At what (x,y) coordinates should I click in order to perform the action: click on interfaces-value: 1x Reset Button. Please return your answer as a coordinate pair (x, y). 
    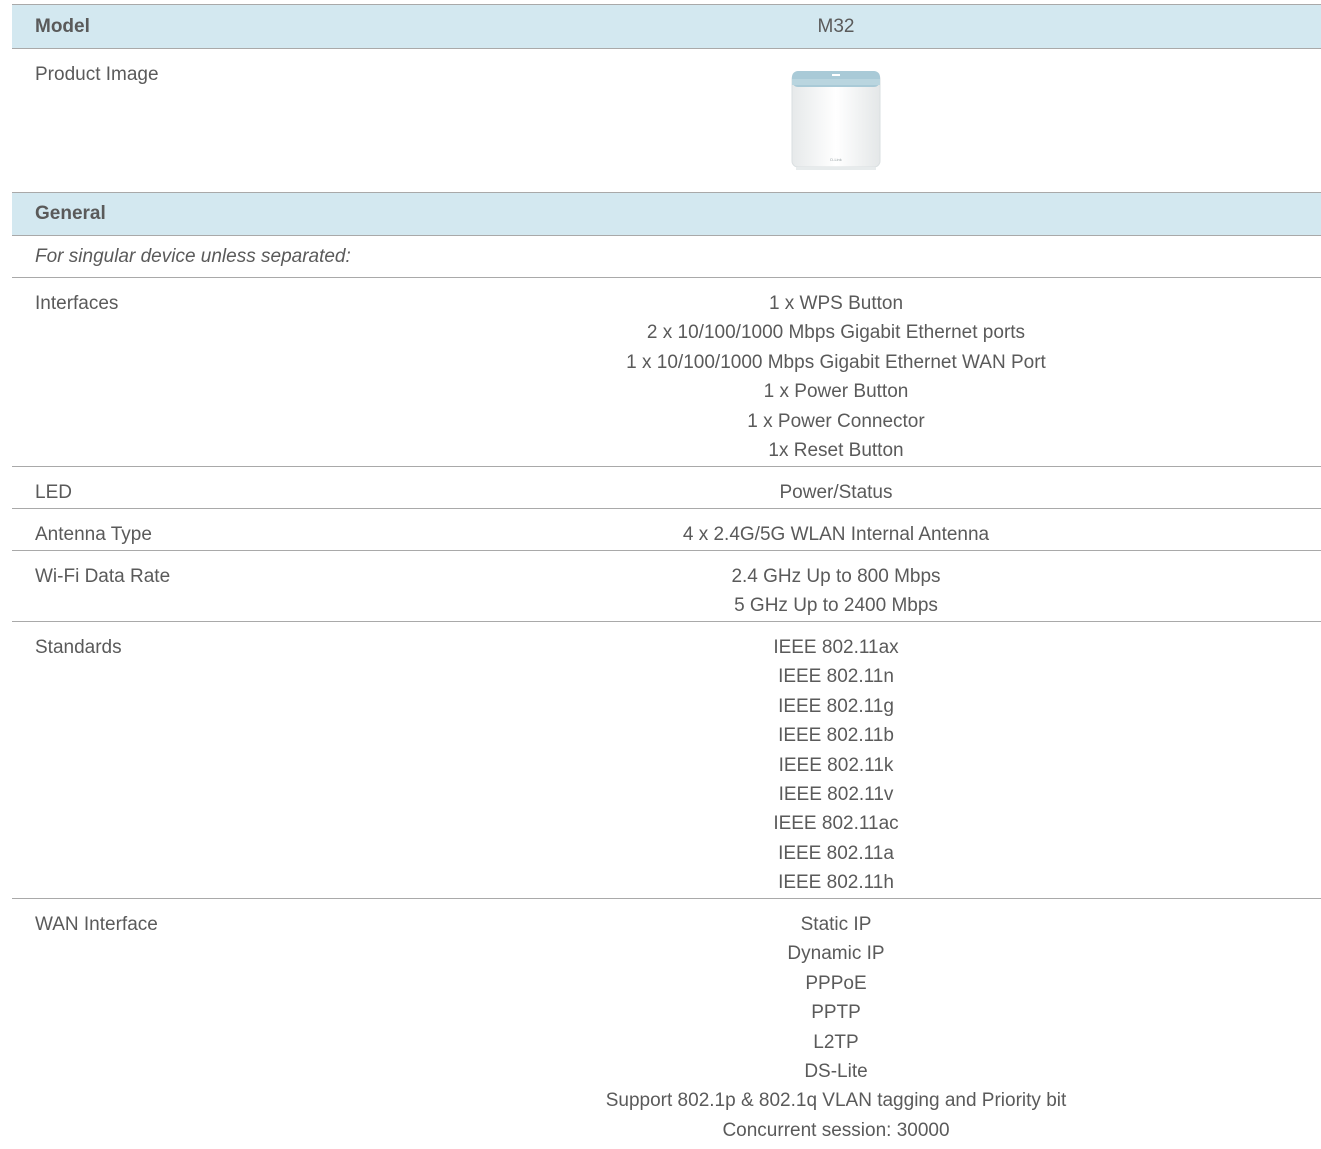
    Looking at the image, I should click on (836, 450).